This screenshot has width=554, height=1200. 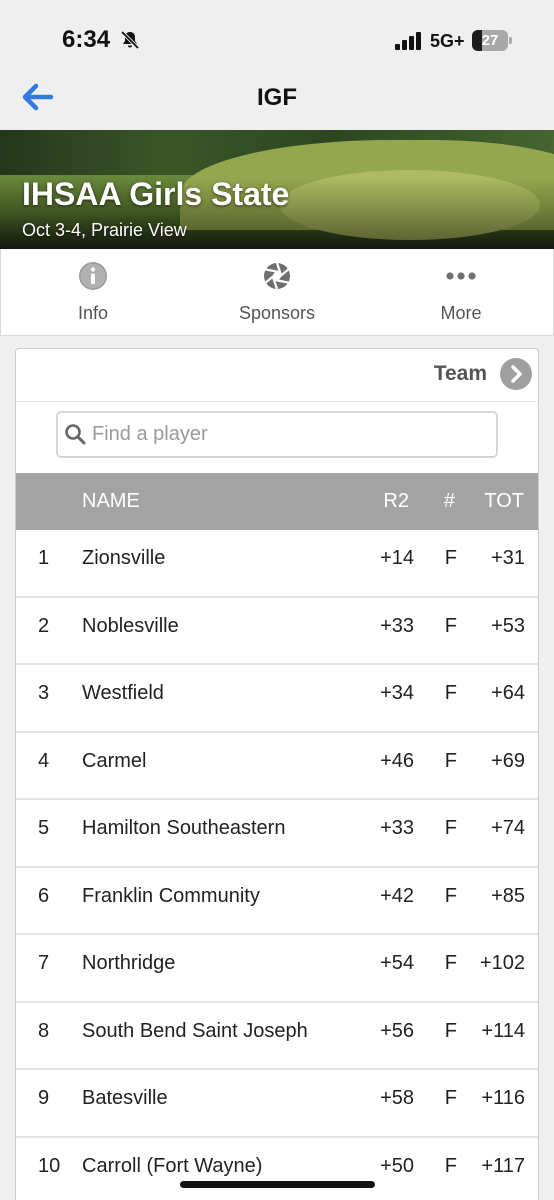 What do you see at coordinates (184, 828) in the screenshot?
I see `row-team-name: Hamilton Southeastern` at bounding box center [184, 828].